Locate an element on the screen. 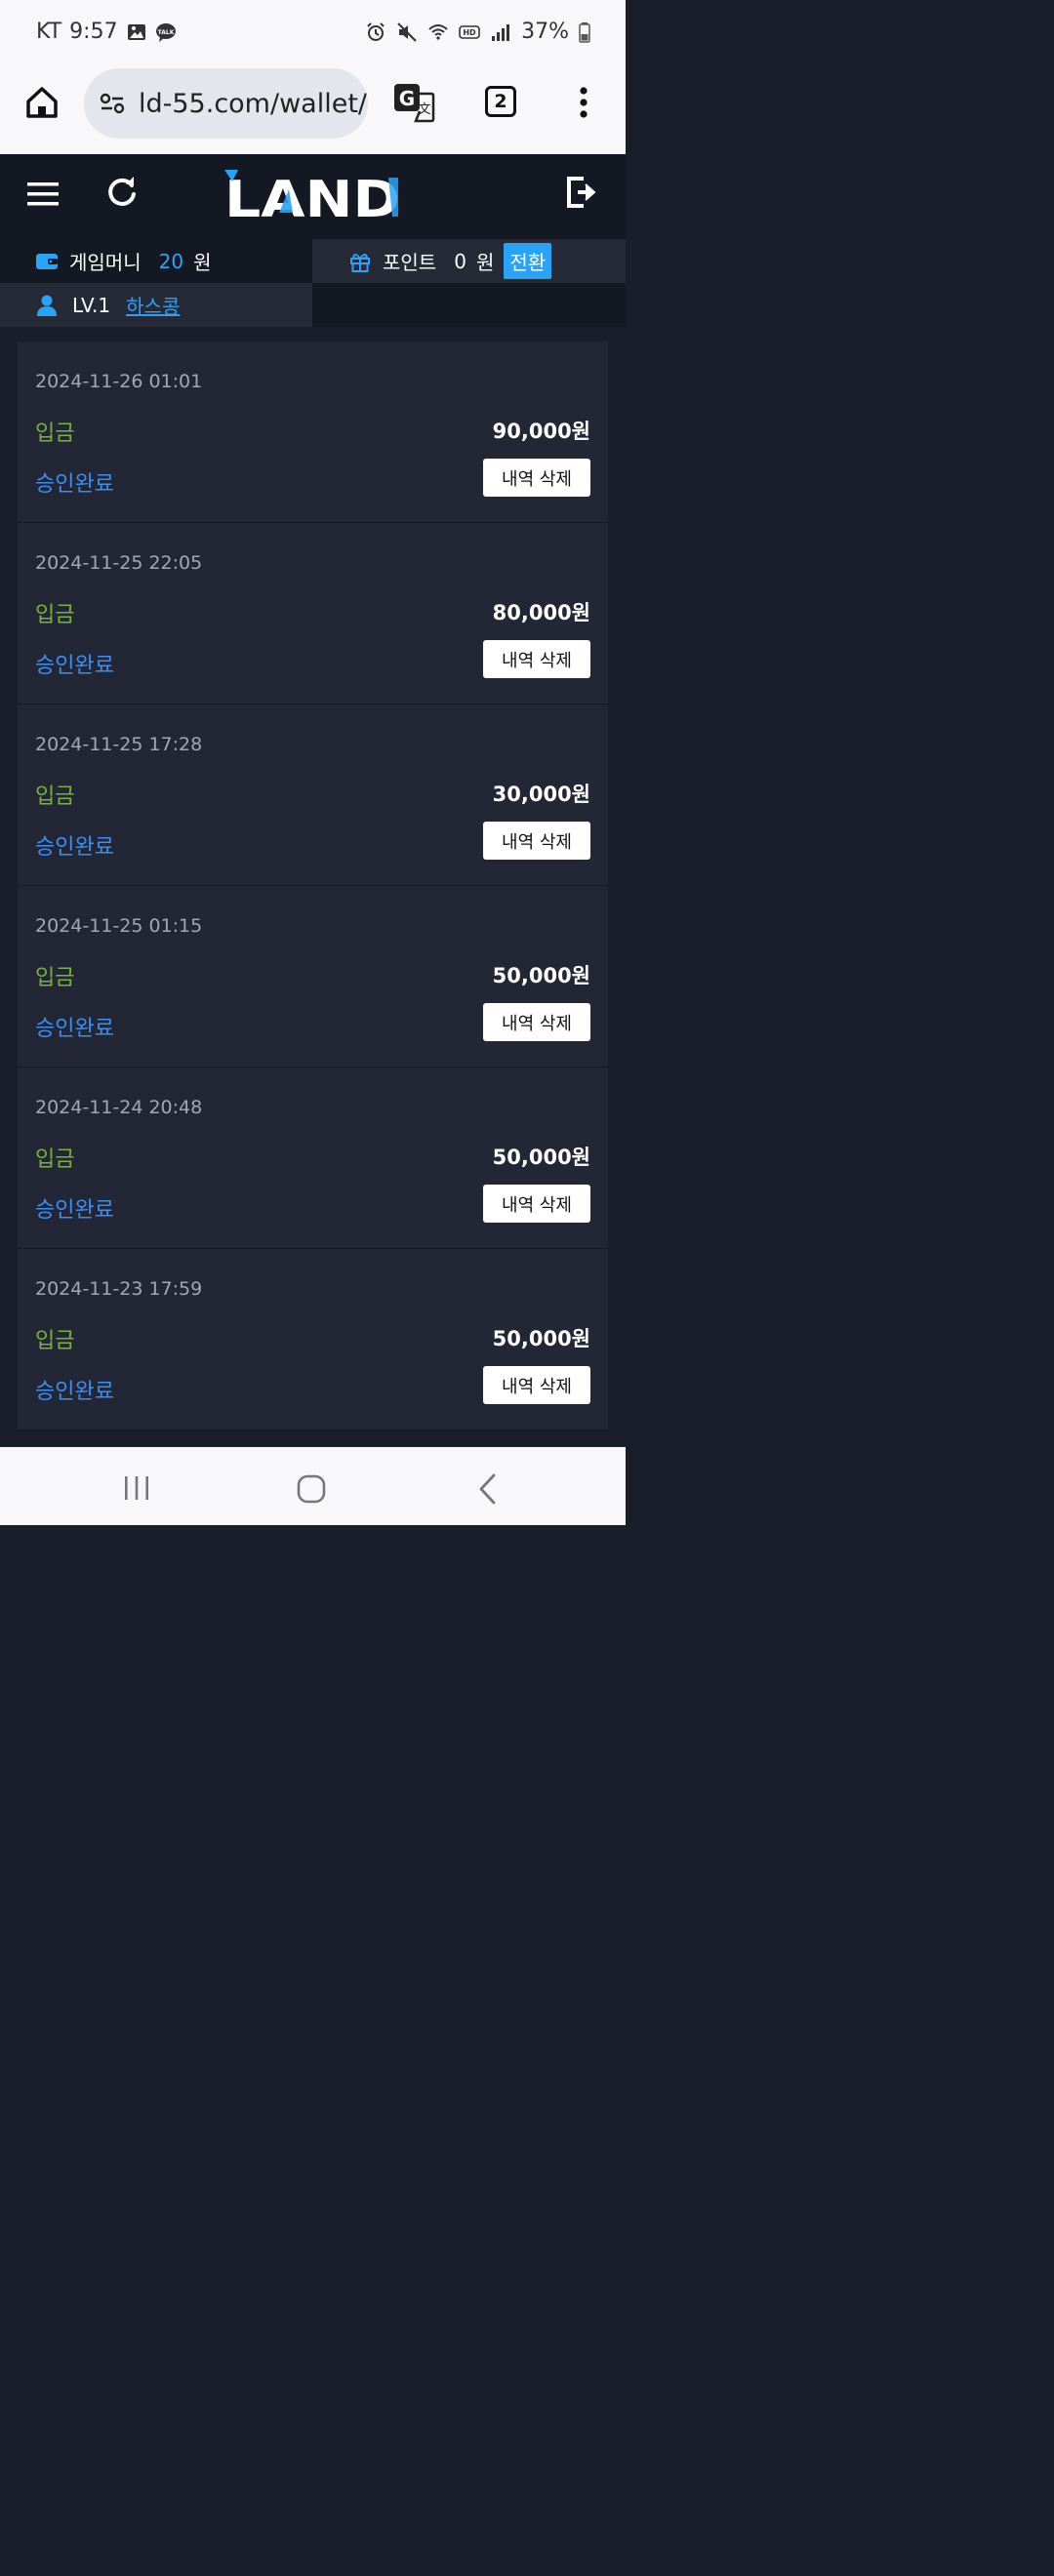  status-right: HD 37% is located at coordinates (477, 32).